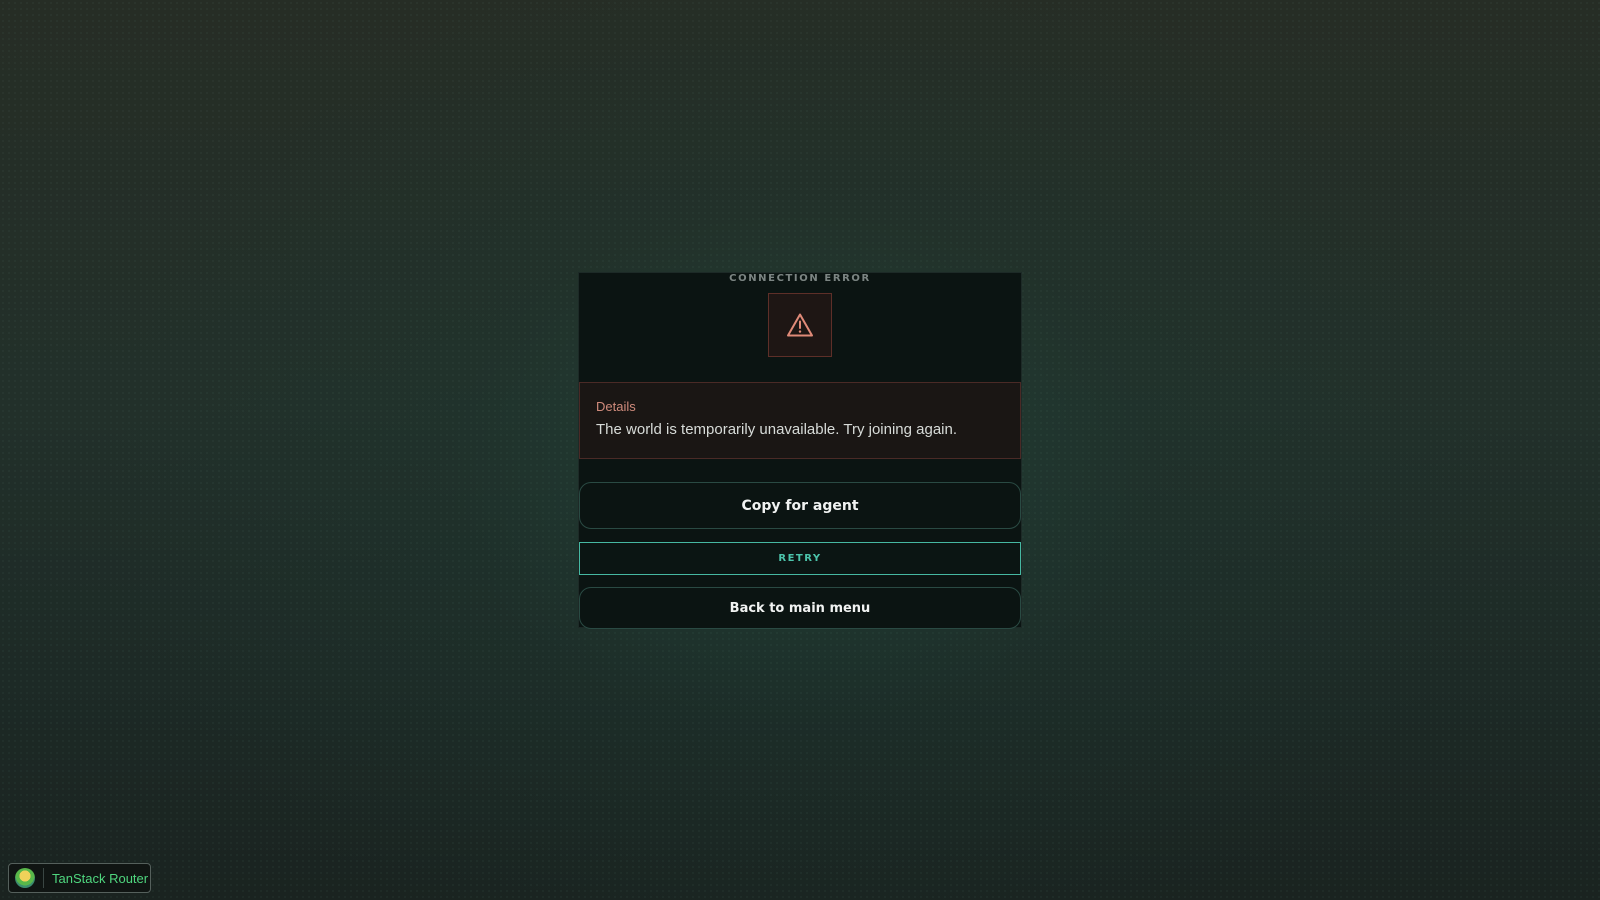 This screenshot has height=900, width=1600. Describe the element at coordinates (800, 278) in the screenshot. I see `dialog-title: CONNECTION ERROR` at that location.